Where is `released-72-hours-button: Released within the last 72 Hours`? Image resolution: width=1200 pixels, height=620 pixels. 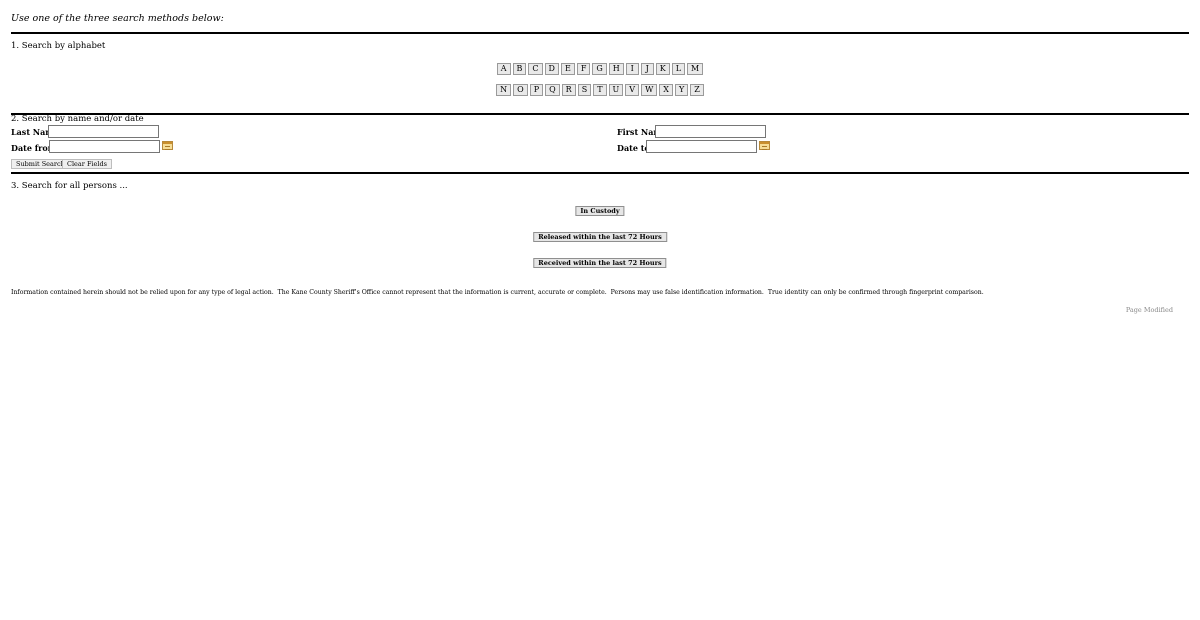
released-72-hours-button: Released within the last 72 Hours is located at coordinates (600, 237).